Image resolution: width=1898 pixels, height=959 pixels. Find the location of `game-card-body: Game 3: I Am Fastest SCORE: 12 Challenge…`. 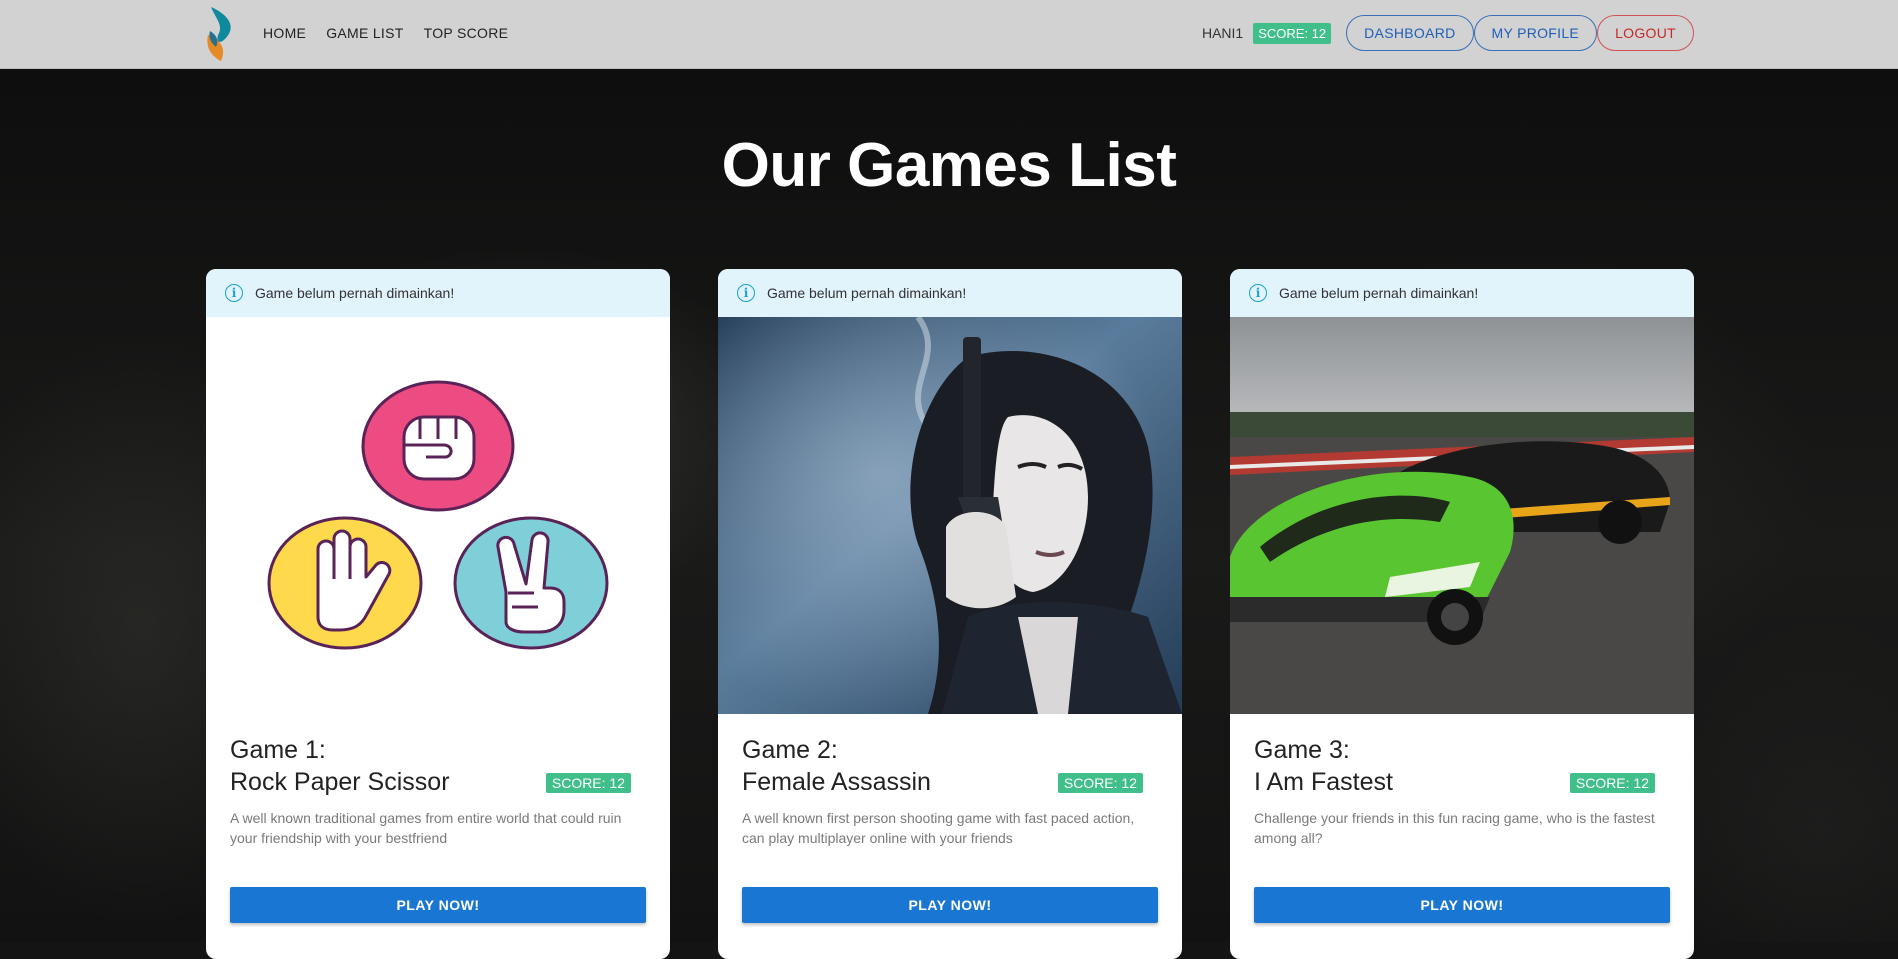

game-card-body: Game 3: I Am Fastest SCORE: 12 Challenge… is located at coordinates (1462, 791).